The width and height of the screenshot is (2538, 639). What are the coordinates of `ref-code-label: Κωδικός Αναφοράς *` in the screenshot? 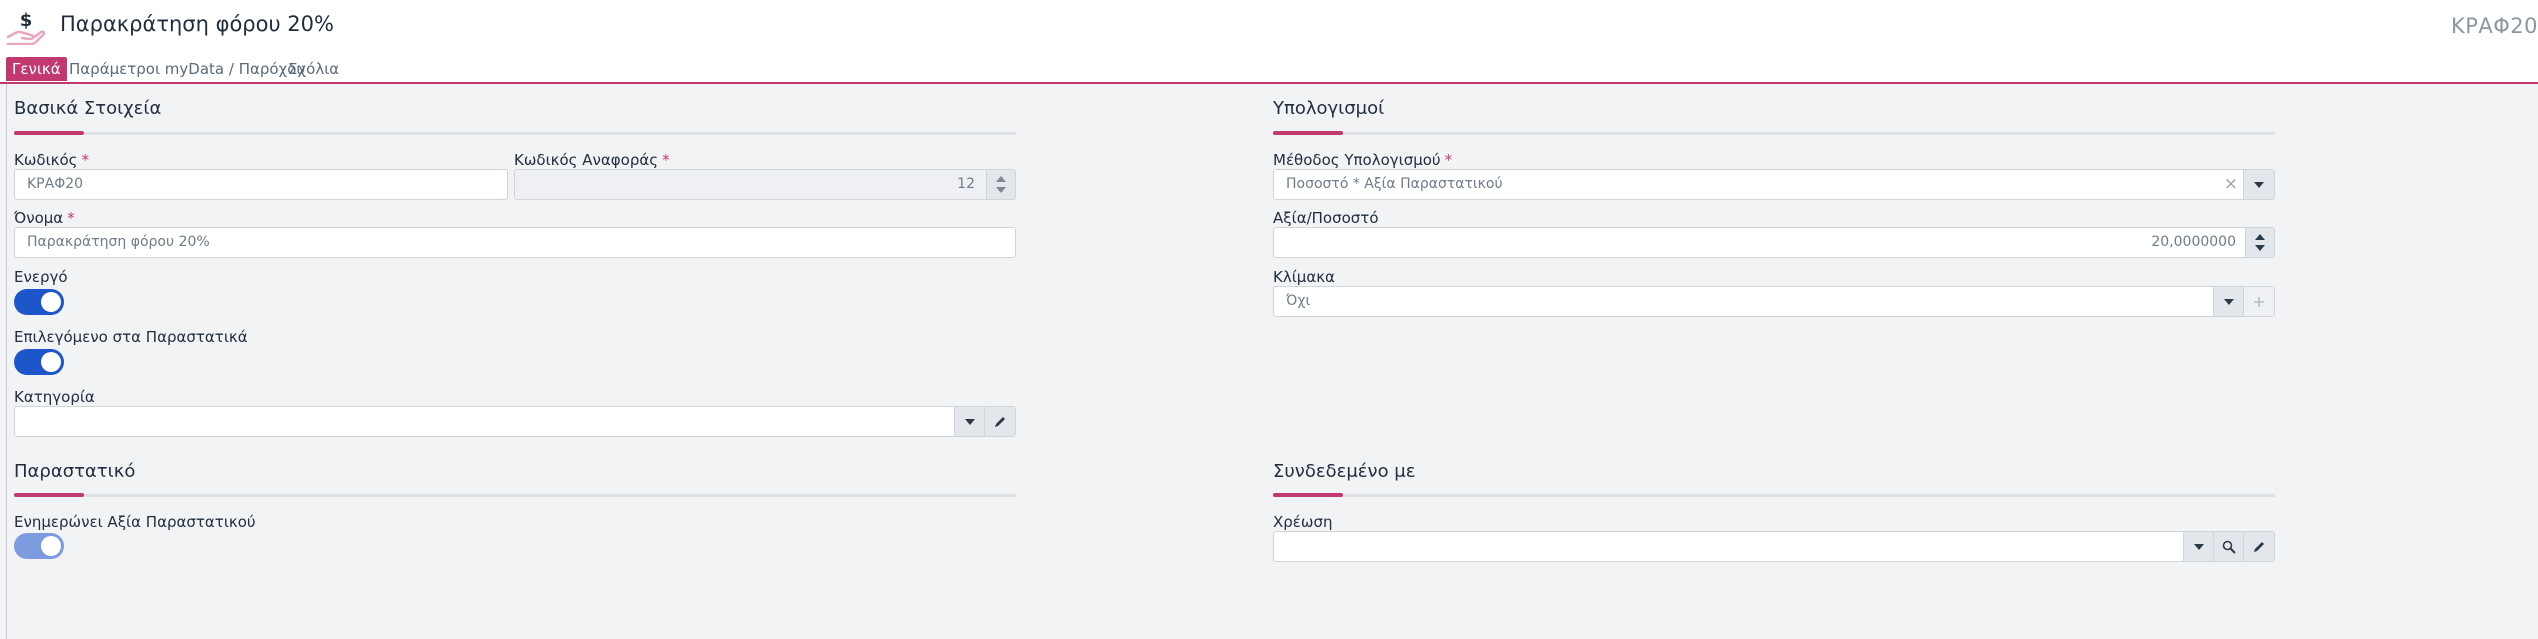 It's located at (592, 160).